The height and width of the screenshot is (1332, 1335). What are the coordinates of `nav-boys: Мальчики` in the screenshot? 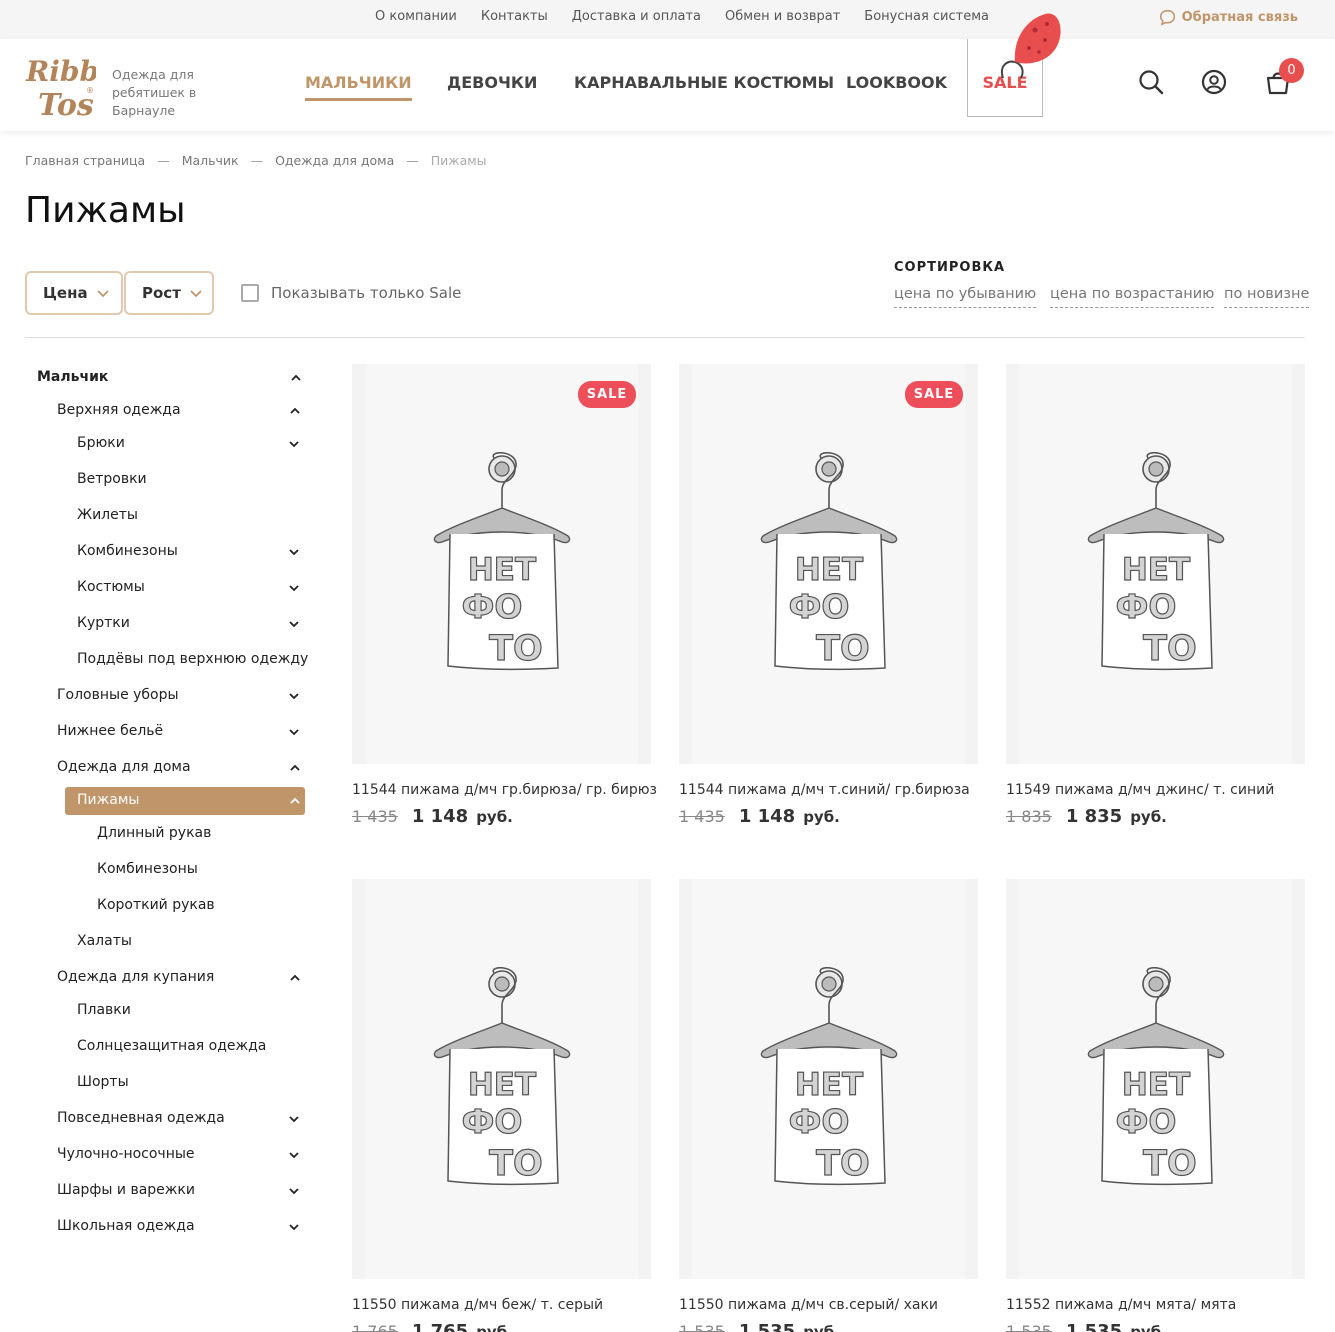 It's located at (358, 87).